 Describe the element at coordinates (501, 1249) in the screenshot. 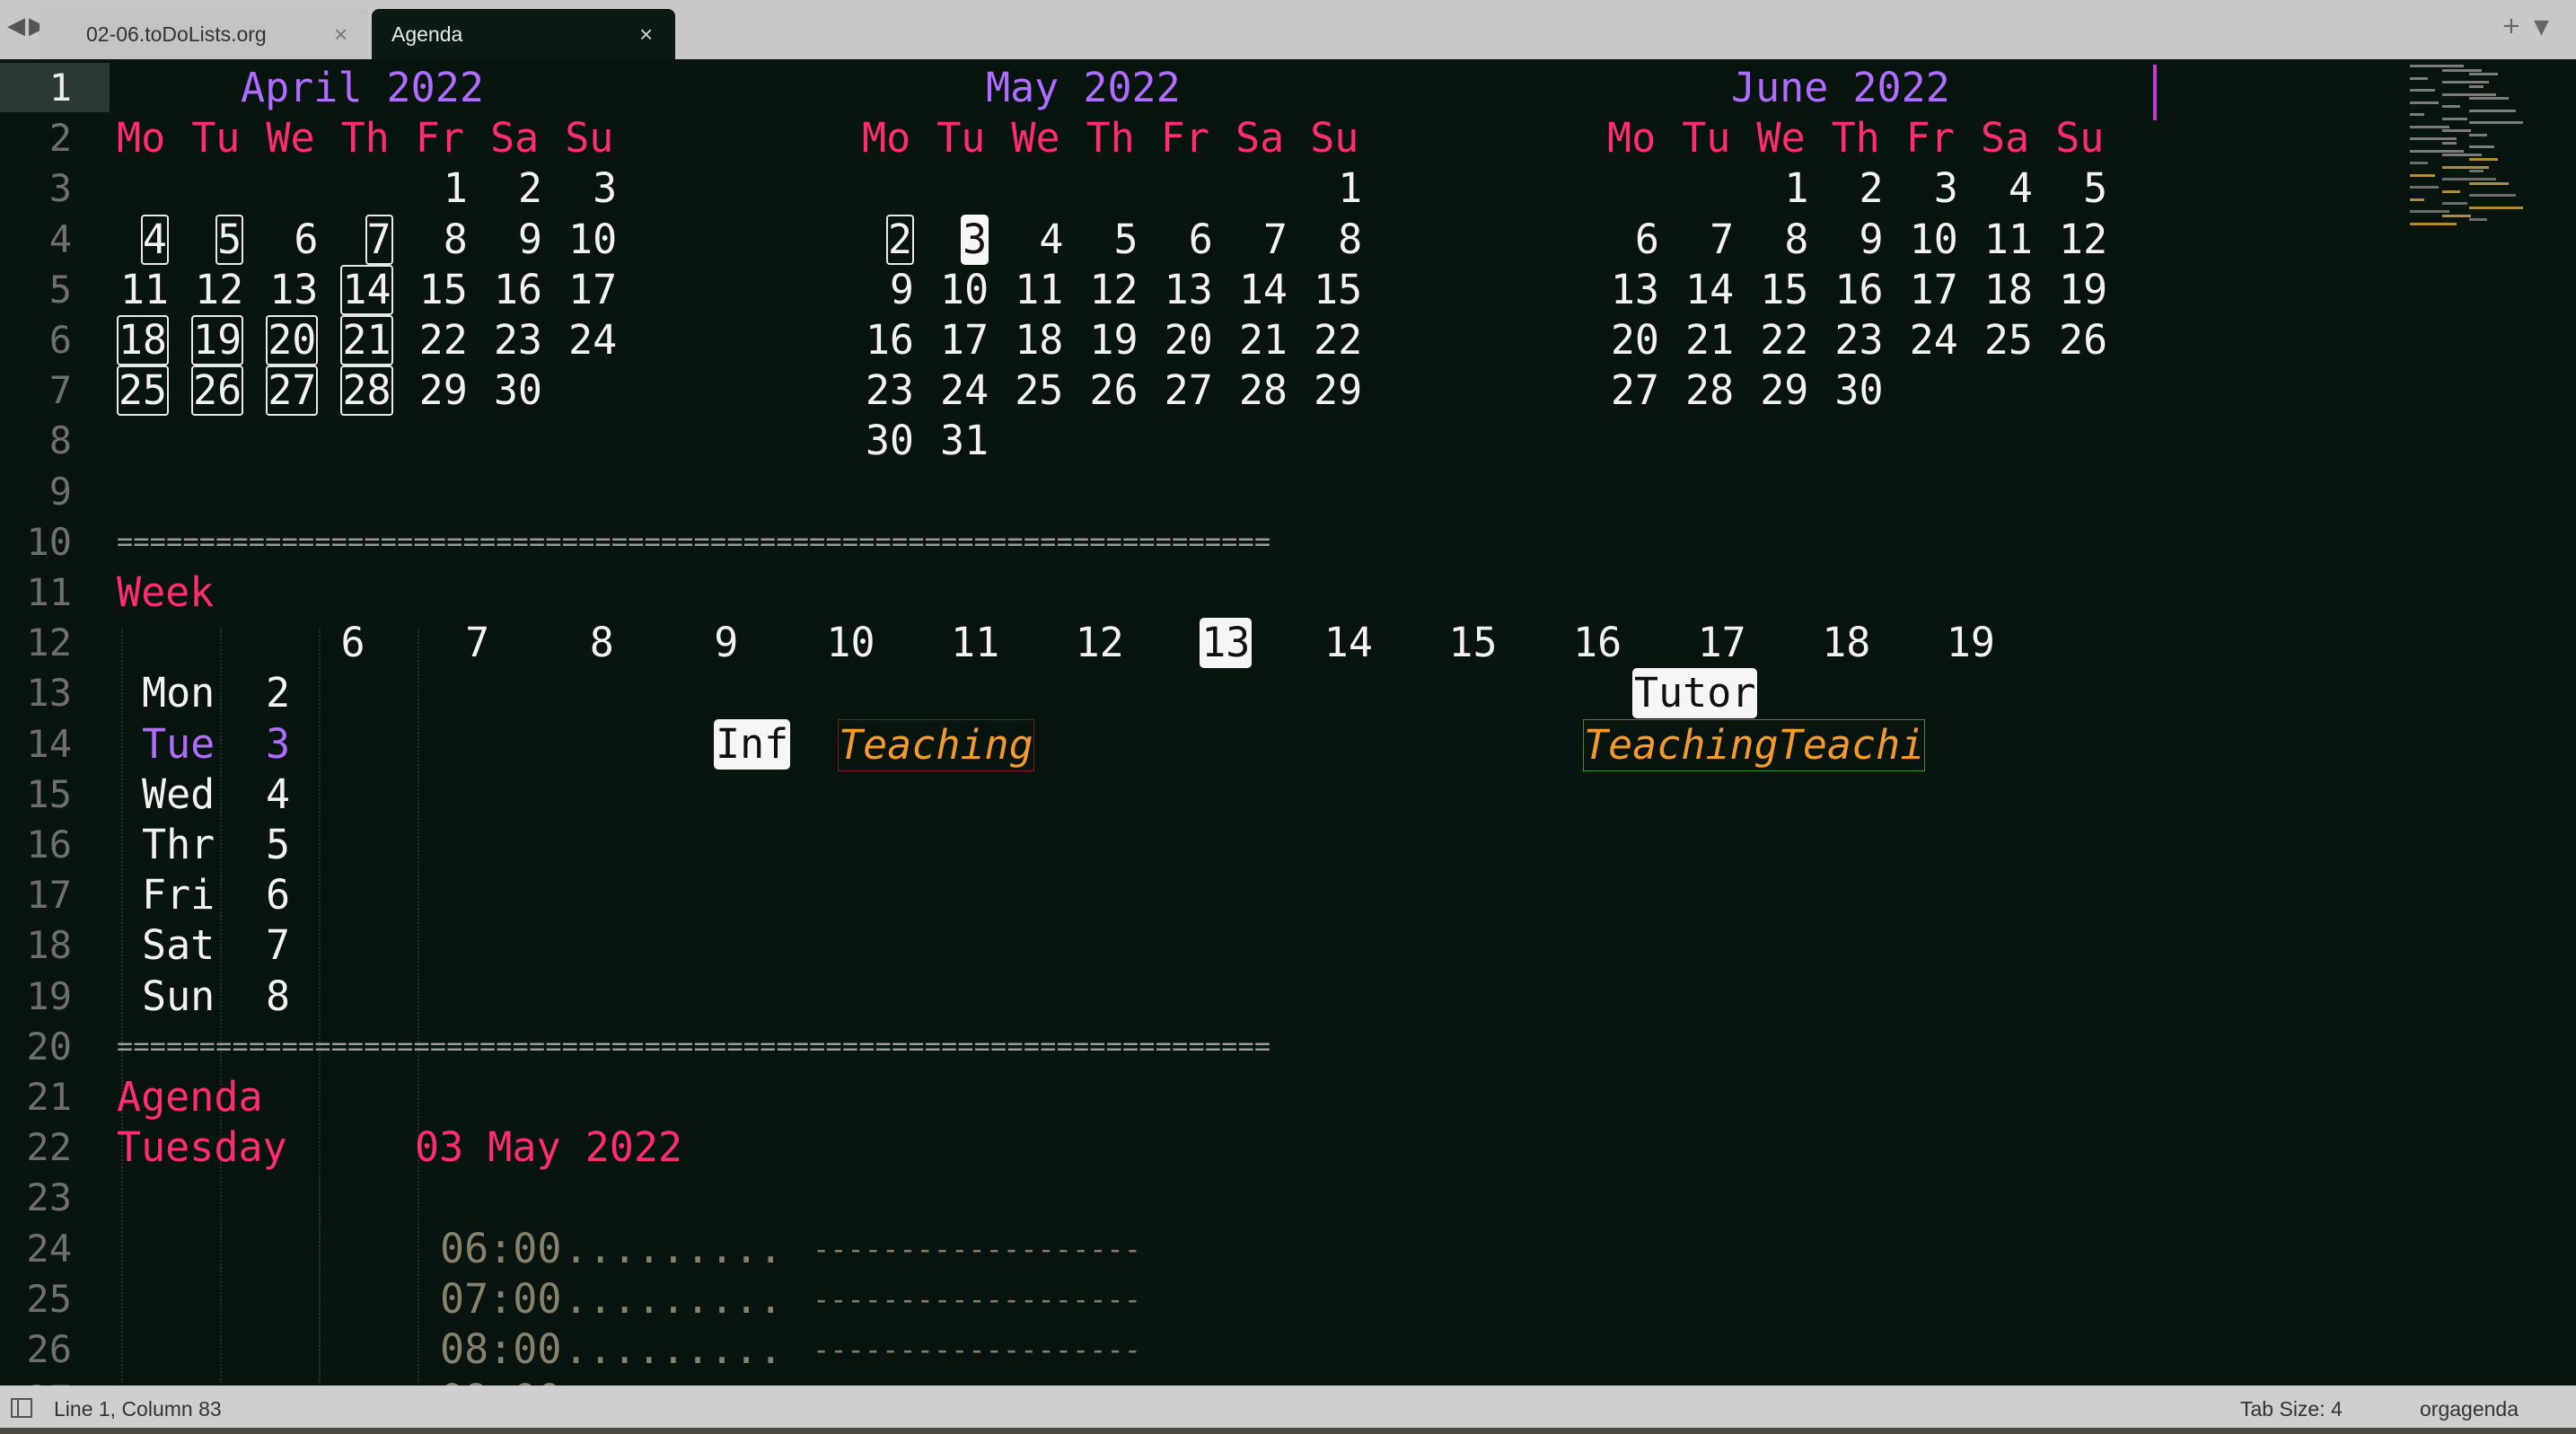

I see `agenda-time: 06:00` at that location.